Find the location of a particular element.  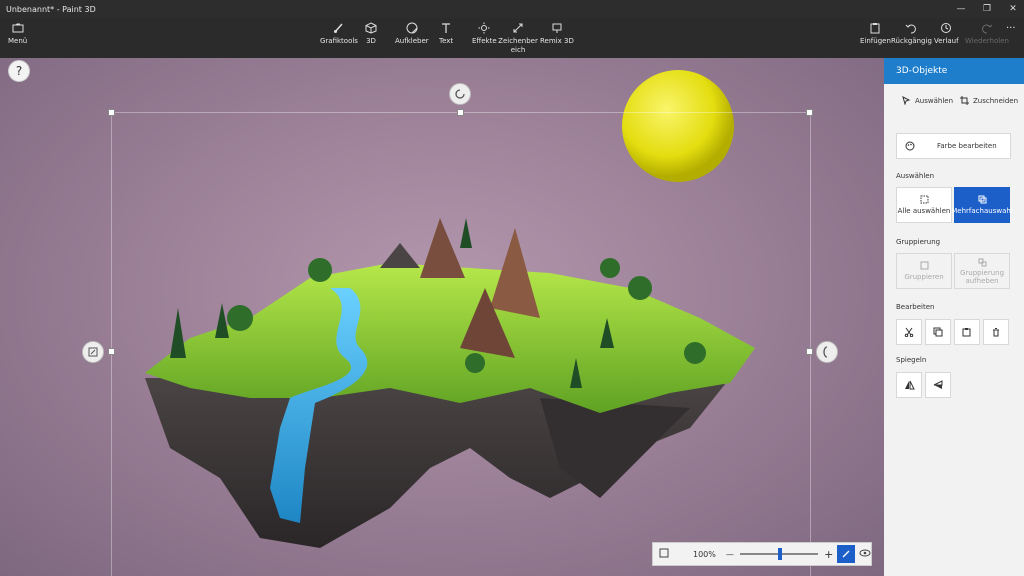

cut-button is located at coordinates (909, 332).